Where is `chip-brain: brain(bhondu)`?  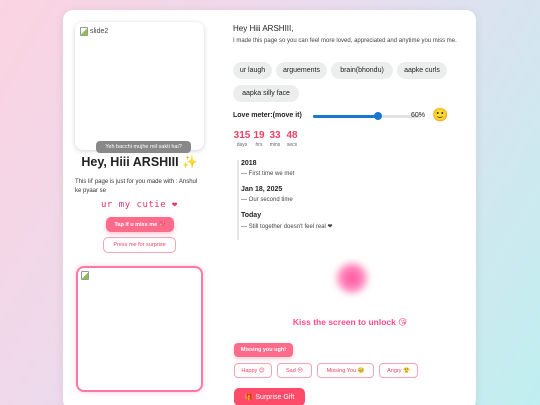 chip-brain: brain(bhondu) is located at coordinates (362, 70).